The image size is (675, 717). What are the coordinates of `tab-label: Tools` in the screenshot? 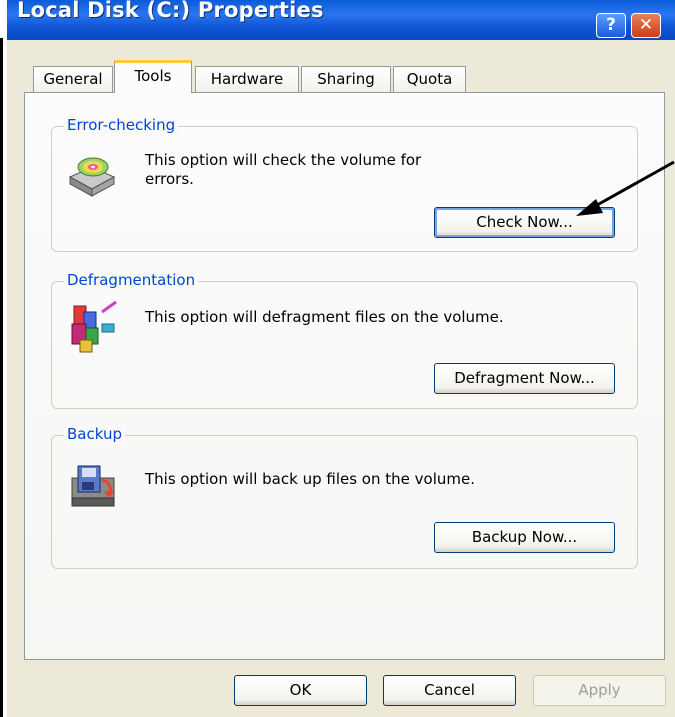 It's located at (153, 76).